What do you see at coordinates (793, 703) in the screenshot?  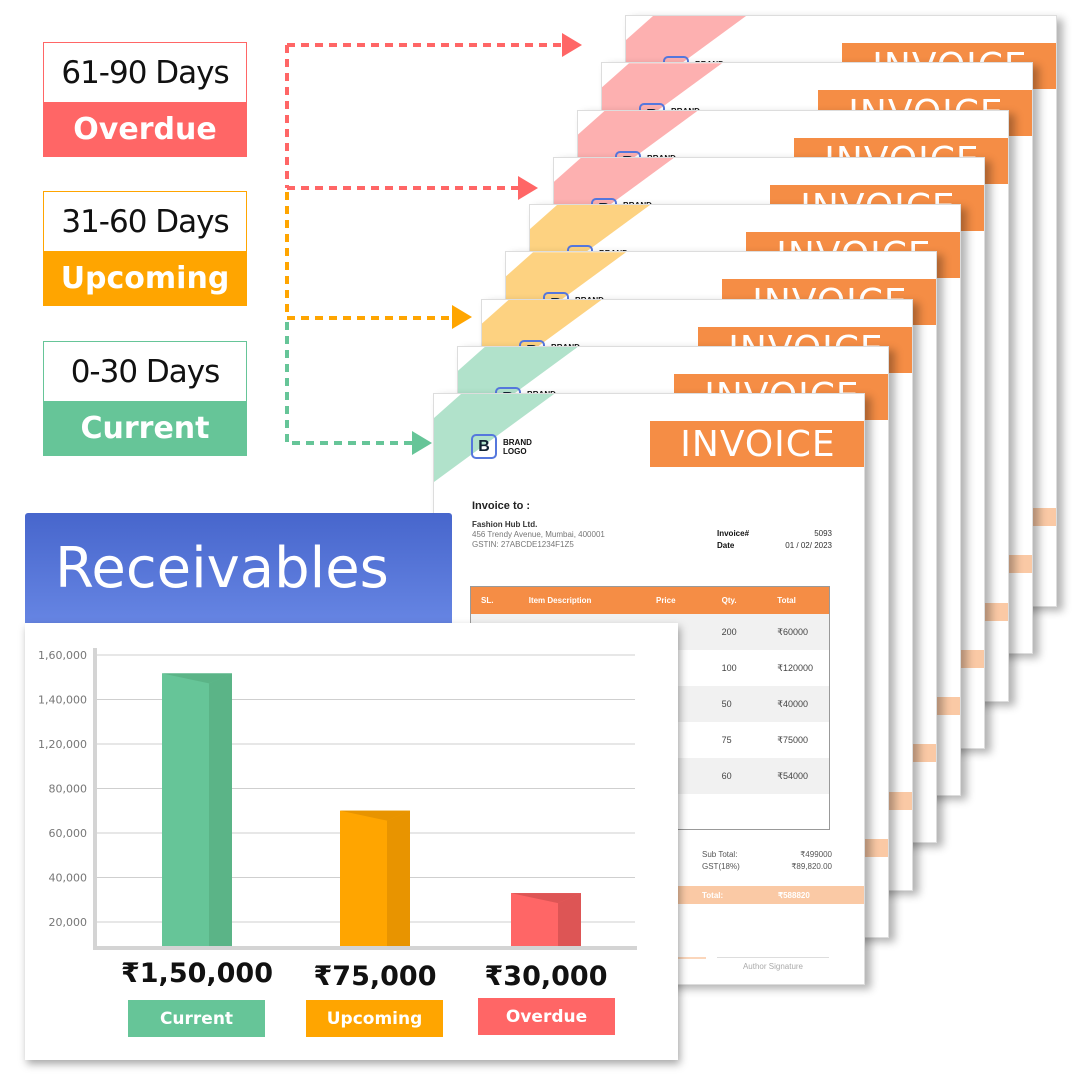 I see `total: ₹40000` at bounding box center [793, 703].